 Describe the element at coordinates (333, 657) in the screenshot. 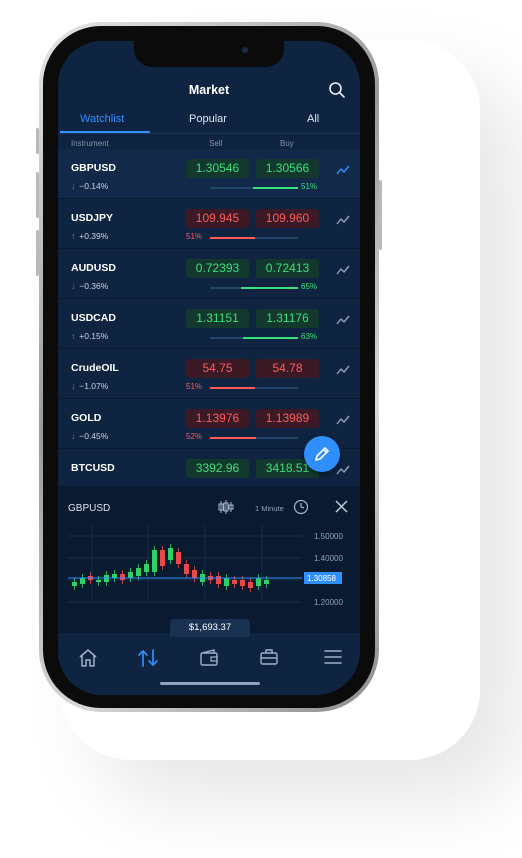

I see `menu-icon` at that location.